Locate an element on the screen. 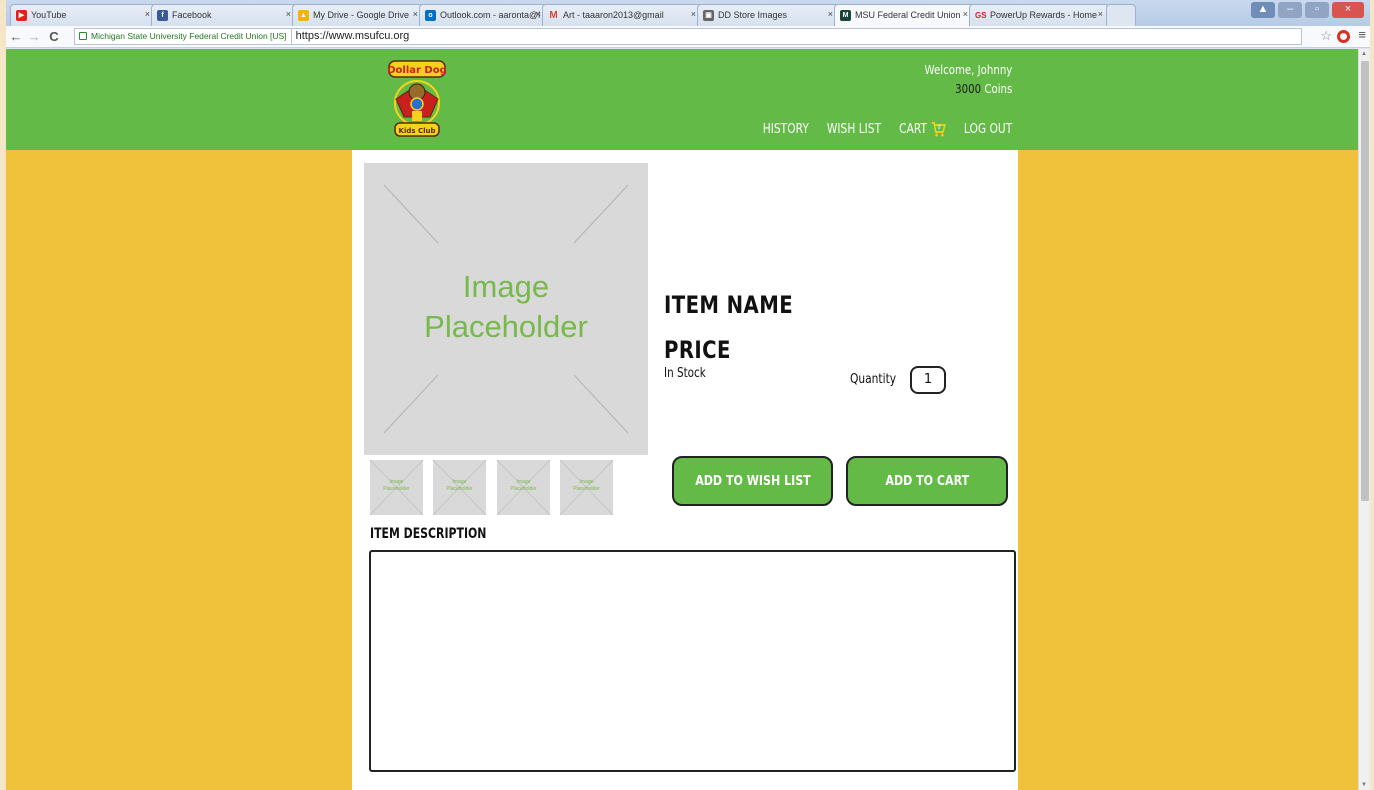 This screenshot has height=790, width=1374. scroll-up-icon: ▲ is located at coordinates (1364, 54).